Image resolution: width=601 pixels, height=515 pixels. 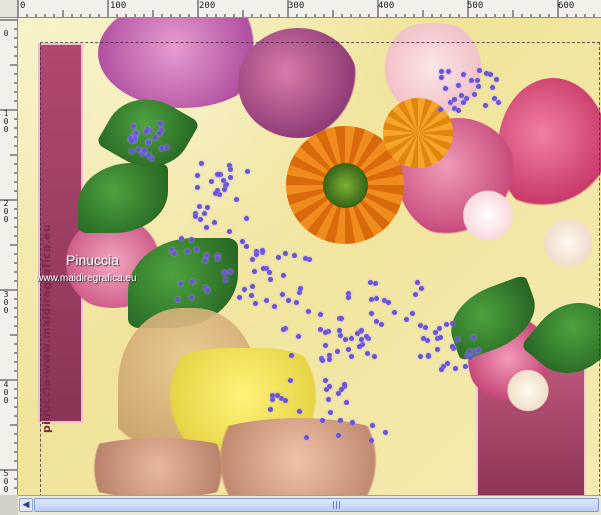 What do you see at coordinates (8, 254) in the screenshot?
I see `vertical-ruler-ticks` at bounding box center [8, 254].